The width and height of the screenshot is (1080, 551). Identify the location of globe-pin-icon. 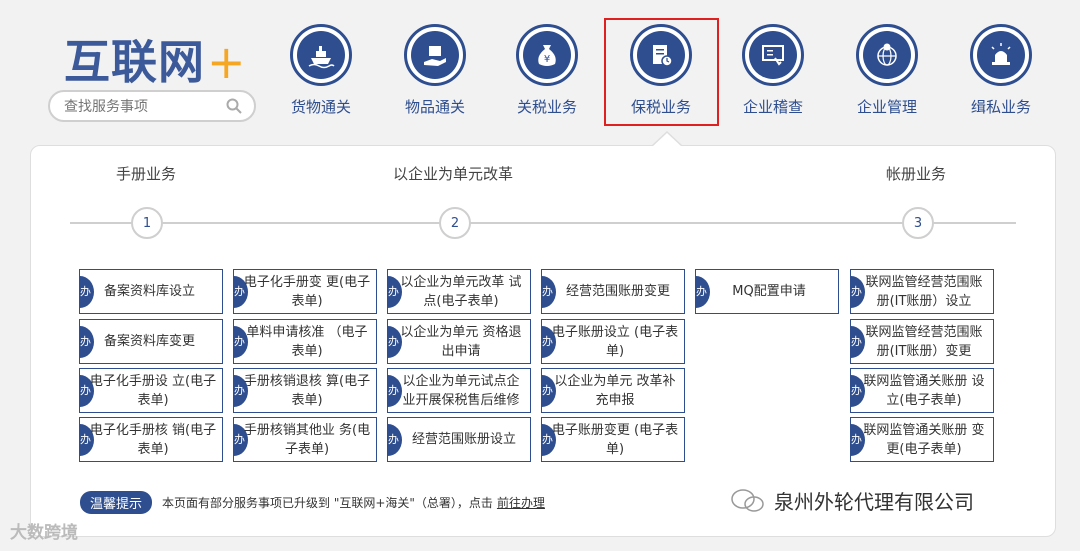
(887, 55).